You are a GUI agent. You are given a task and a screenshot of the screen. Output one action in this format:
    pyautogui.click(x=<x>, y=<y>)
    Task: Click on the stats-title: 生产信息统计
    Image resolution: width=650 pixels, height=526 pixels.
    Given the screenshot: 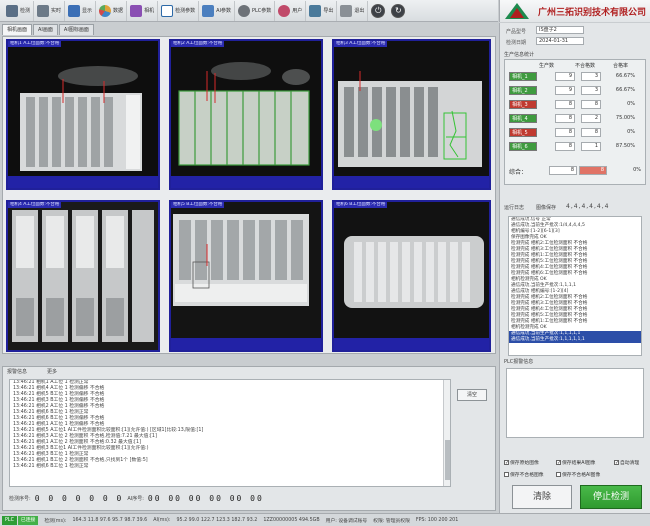 What is the action you would take?
    pyautogui.click(x=519, y=55)
    